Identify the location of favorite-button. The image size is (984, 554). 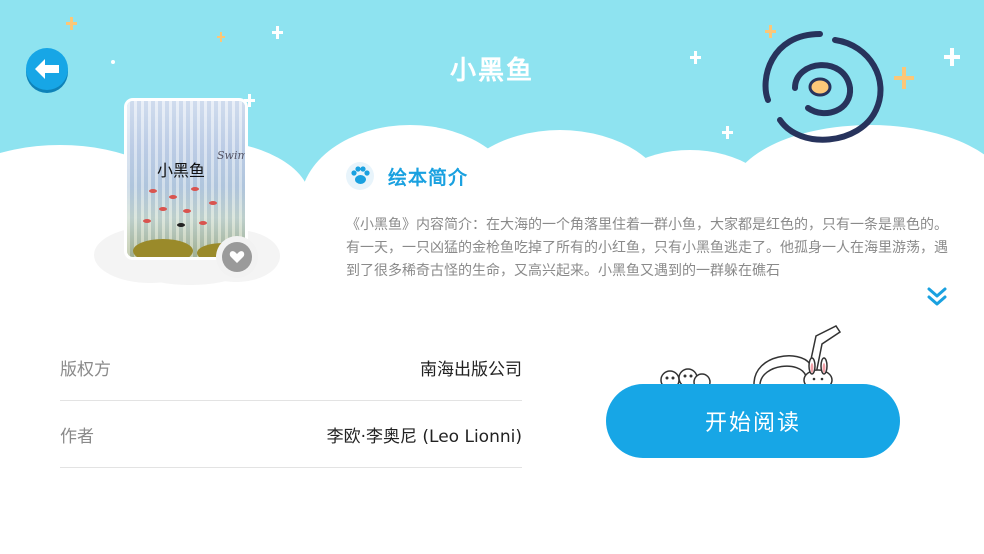
(237, 257).